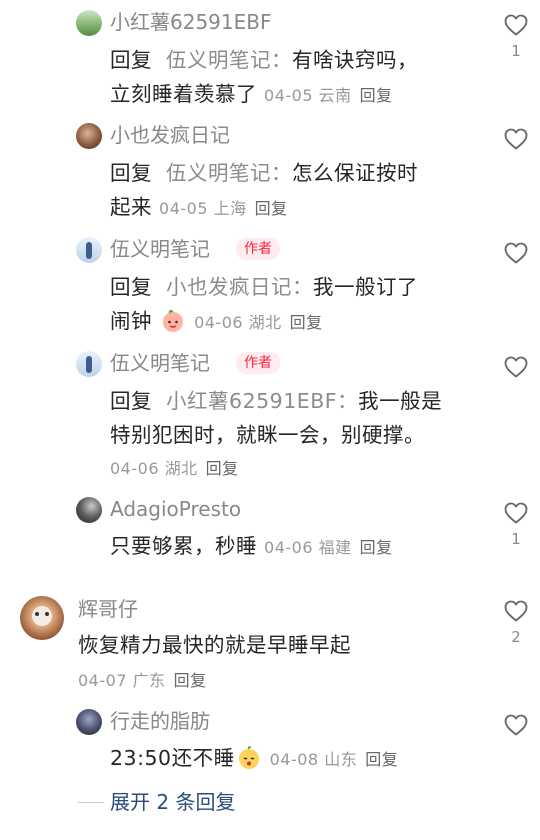 The width and height of the screenshot is (540, 840). What do you see at coordinates (355, 60) in the screenshot?
I see `comment-body: 有啥诀窍吗，` at bounding box center [355, 60].